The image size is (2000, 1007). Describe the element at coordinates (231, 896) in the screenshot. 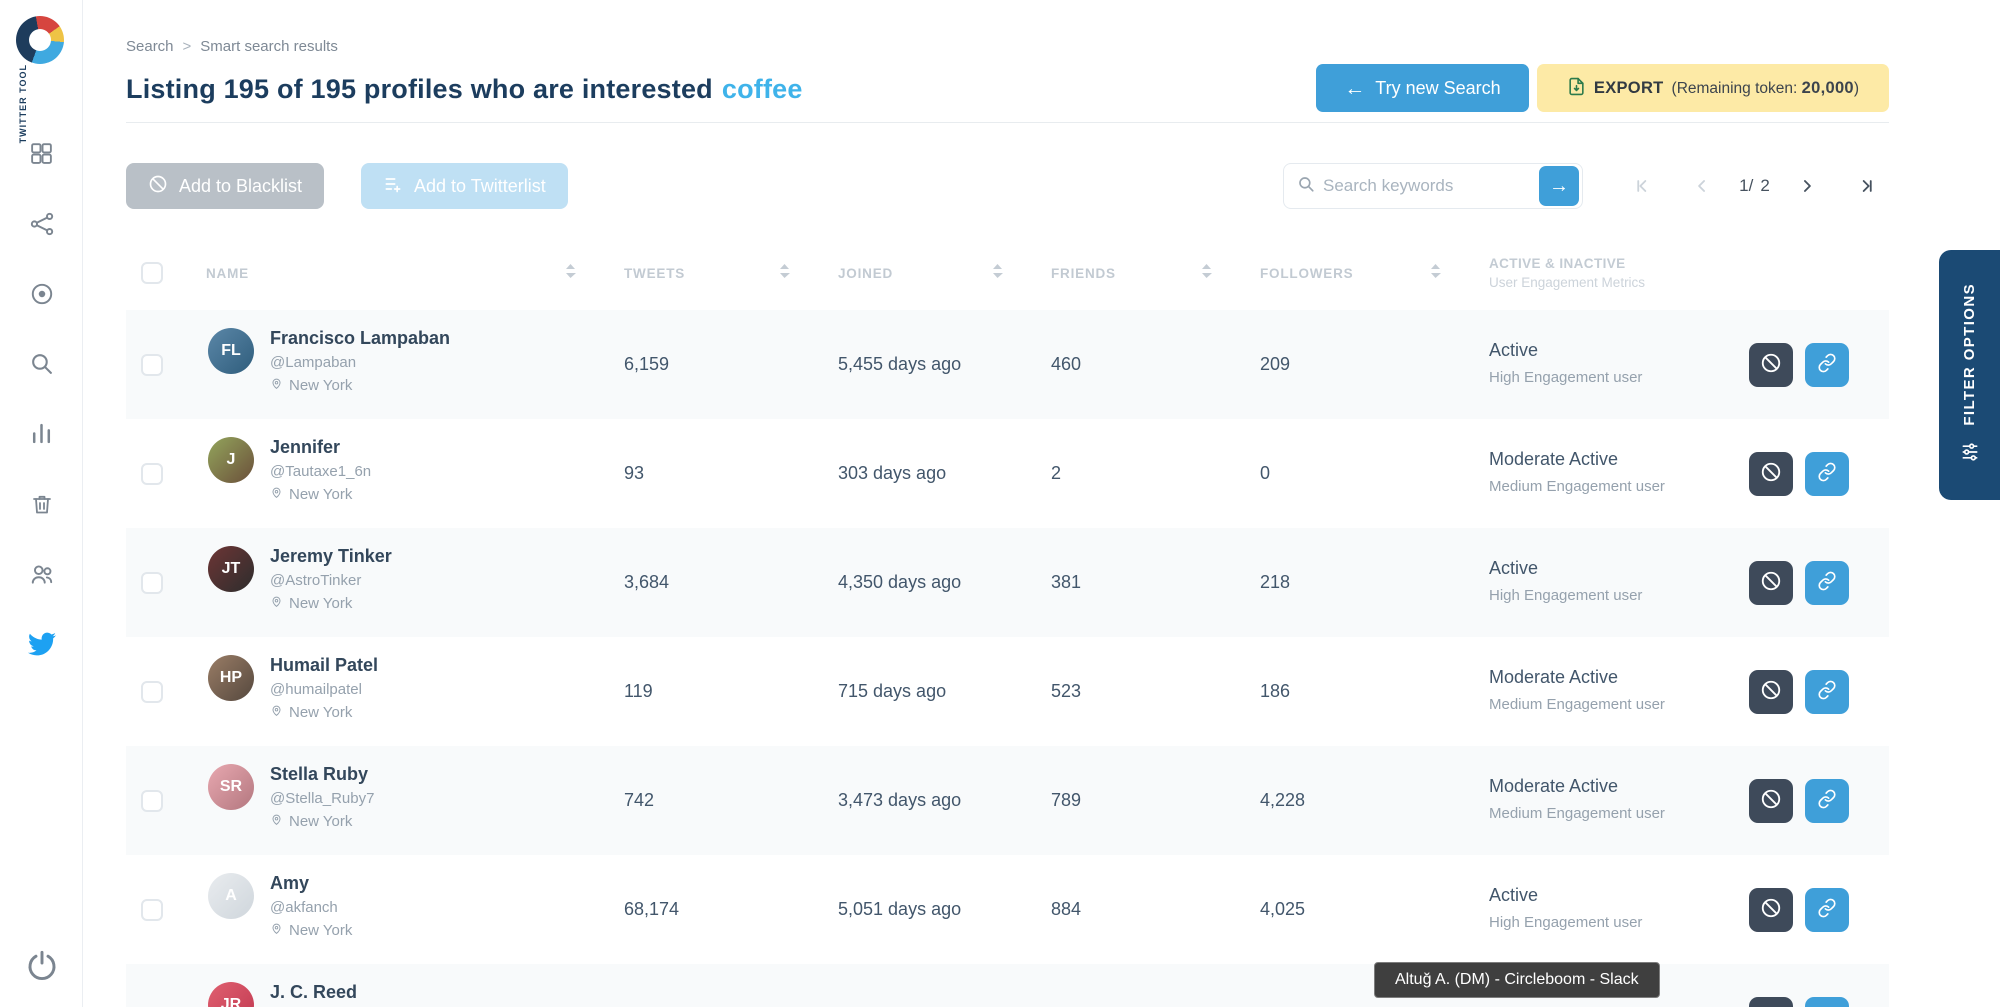

I see `avatar: A` at that location.